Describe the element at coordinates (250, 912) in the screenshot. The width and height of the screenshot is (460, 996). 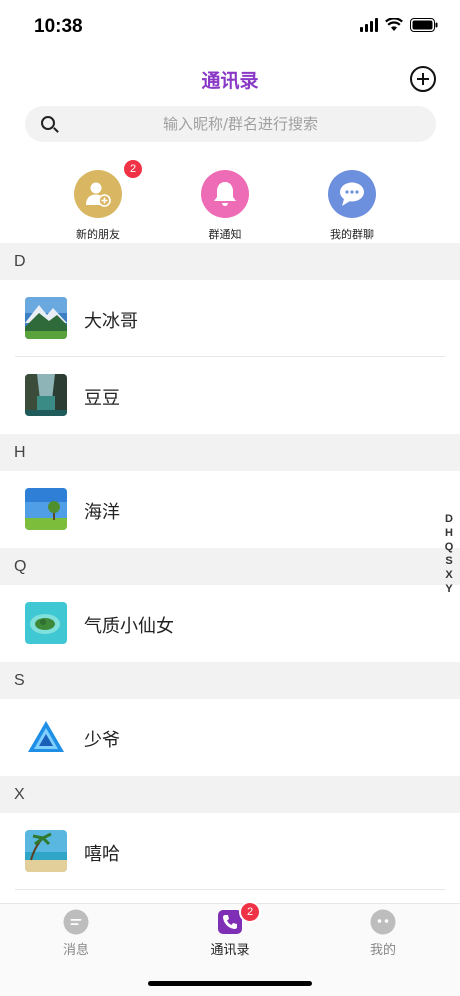
I see `contacts-badge: 2` at that location.